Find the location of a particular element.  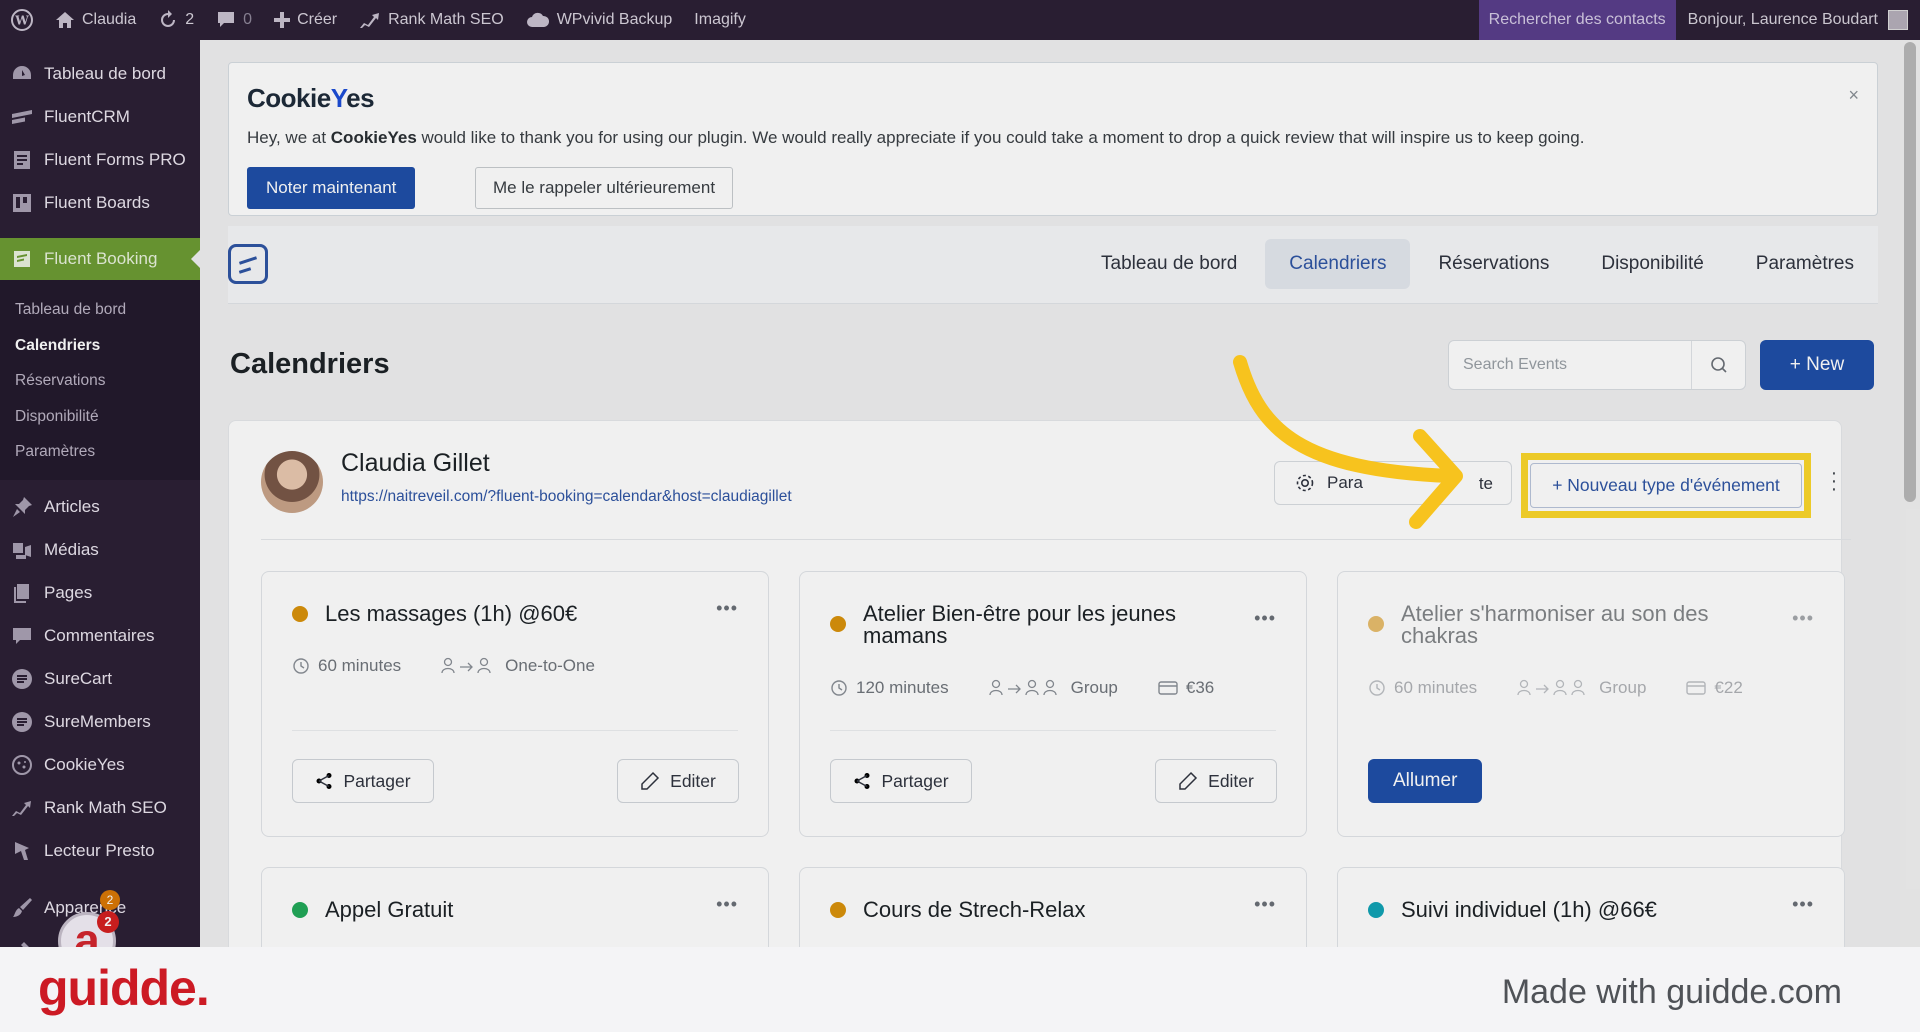

page-scrollbar is located at coordinates (1910, 493).